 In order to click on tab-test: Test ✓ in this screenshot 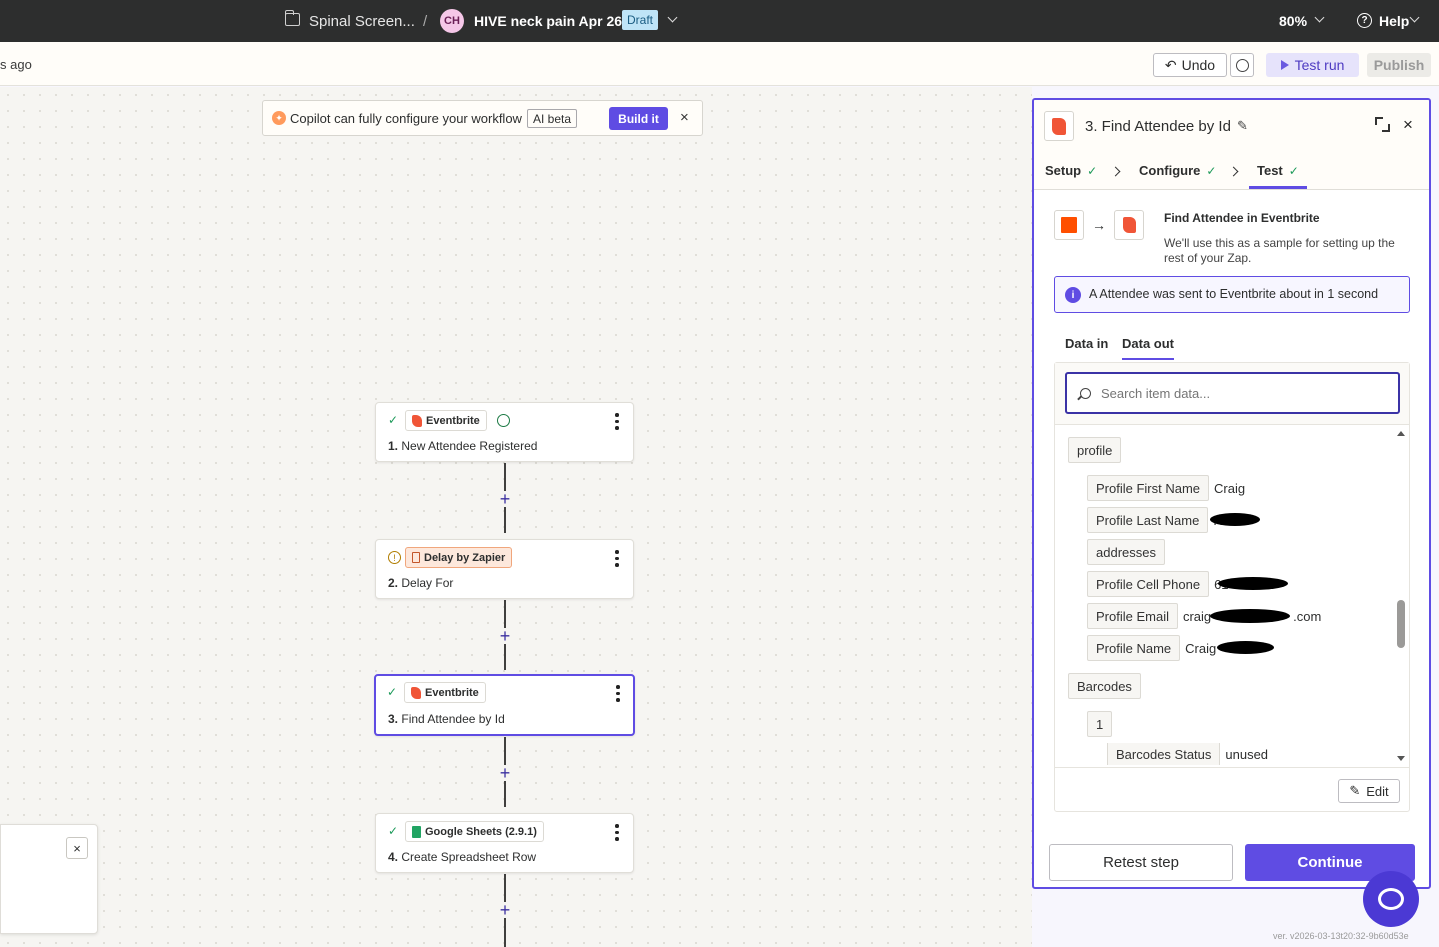, I will do `click(1278, 170)`.